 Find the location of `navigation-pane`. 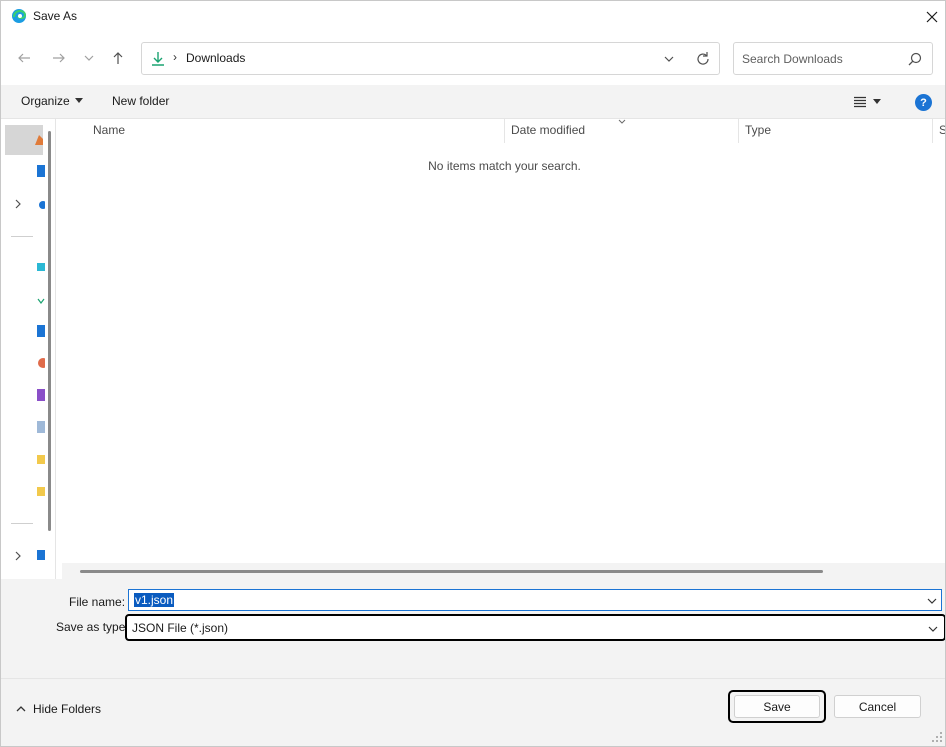

navigation-pane is located at coordinates (28, 349).